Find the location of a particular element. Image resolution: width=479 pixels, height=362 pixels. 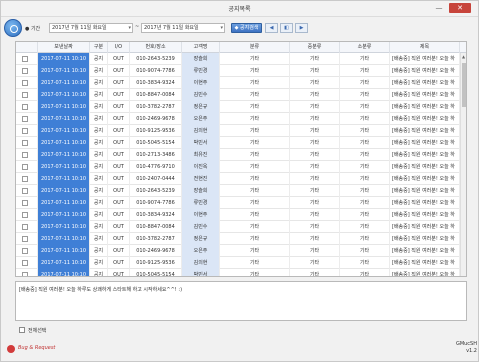

close-button: ✕ is located at coordinates (460, 8).